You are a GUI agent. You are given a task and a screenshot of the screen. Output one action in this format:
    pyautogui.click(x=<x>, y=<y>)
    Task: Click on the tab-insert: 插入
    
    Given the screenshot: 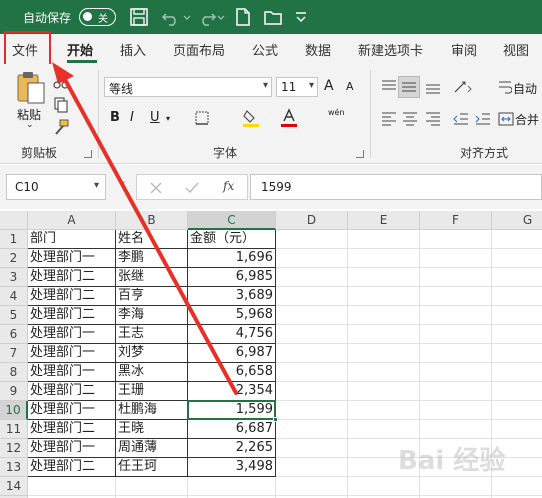 What is the action you would take?
    pyautogui.click(x=133, y=49)
    